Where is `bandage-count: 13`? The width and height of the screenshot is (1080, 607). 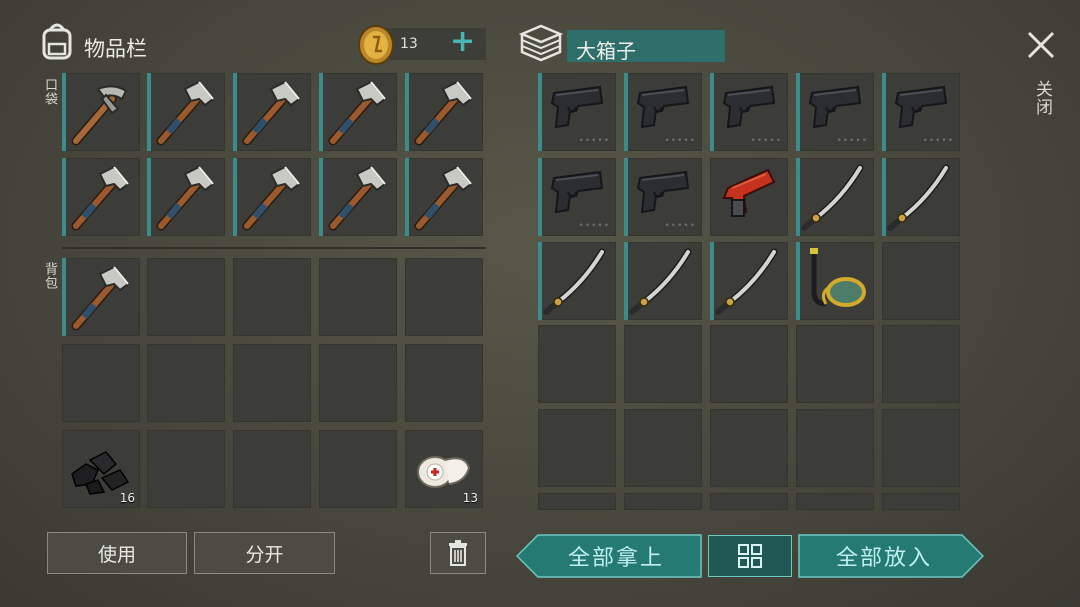 bandage-count: 13 is located at coordinates (470, 498).